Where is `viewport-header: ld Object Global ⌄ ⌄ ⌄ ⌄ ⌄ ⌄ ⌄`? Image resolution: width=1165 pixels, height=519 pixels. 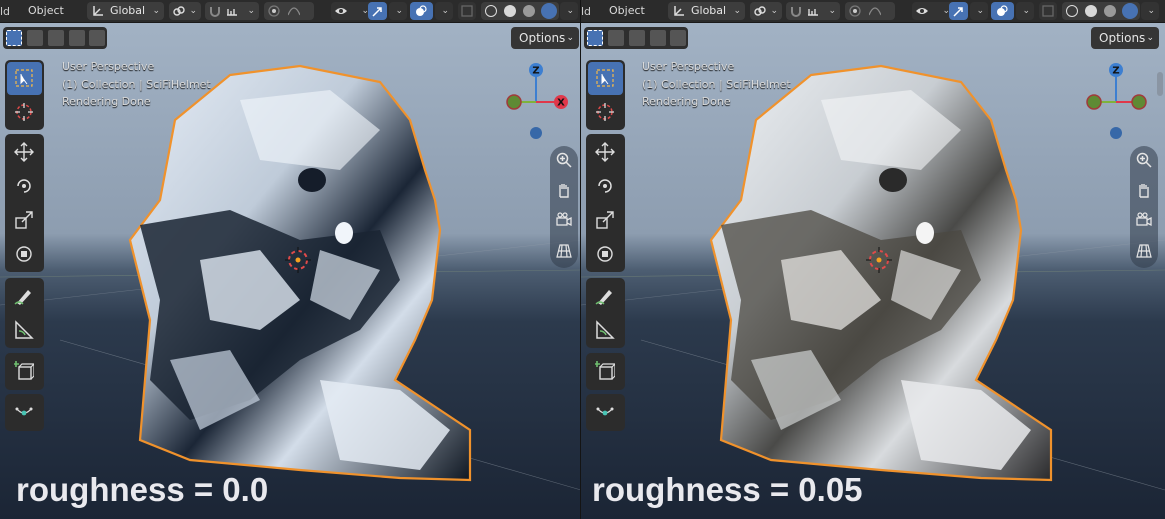
viewport-header: ld Object Global ⌄ ⌄ ⌄ ⌄ ⌄ ⌄ ⌄ is located at coordinates (290, 11).